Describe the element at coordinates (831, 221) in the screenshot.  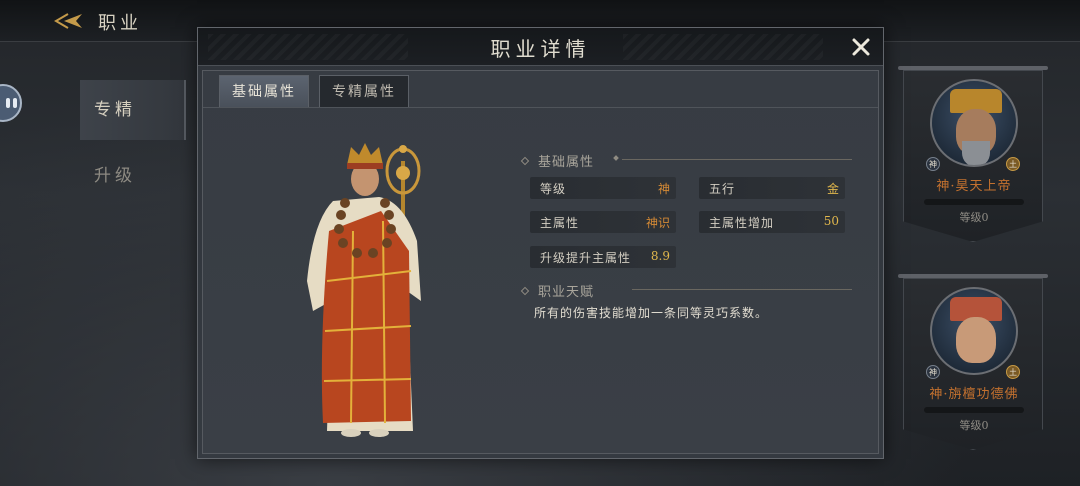
I see `attr-value: 50` at that location.